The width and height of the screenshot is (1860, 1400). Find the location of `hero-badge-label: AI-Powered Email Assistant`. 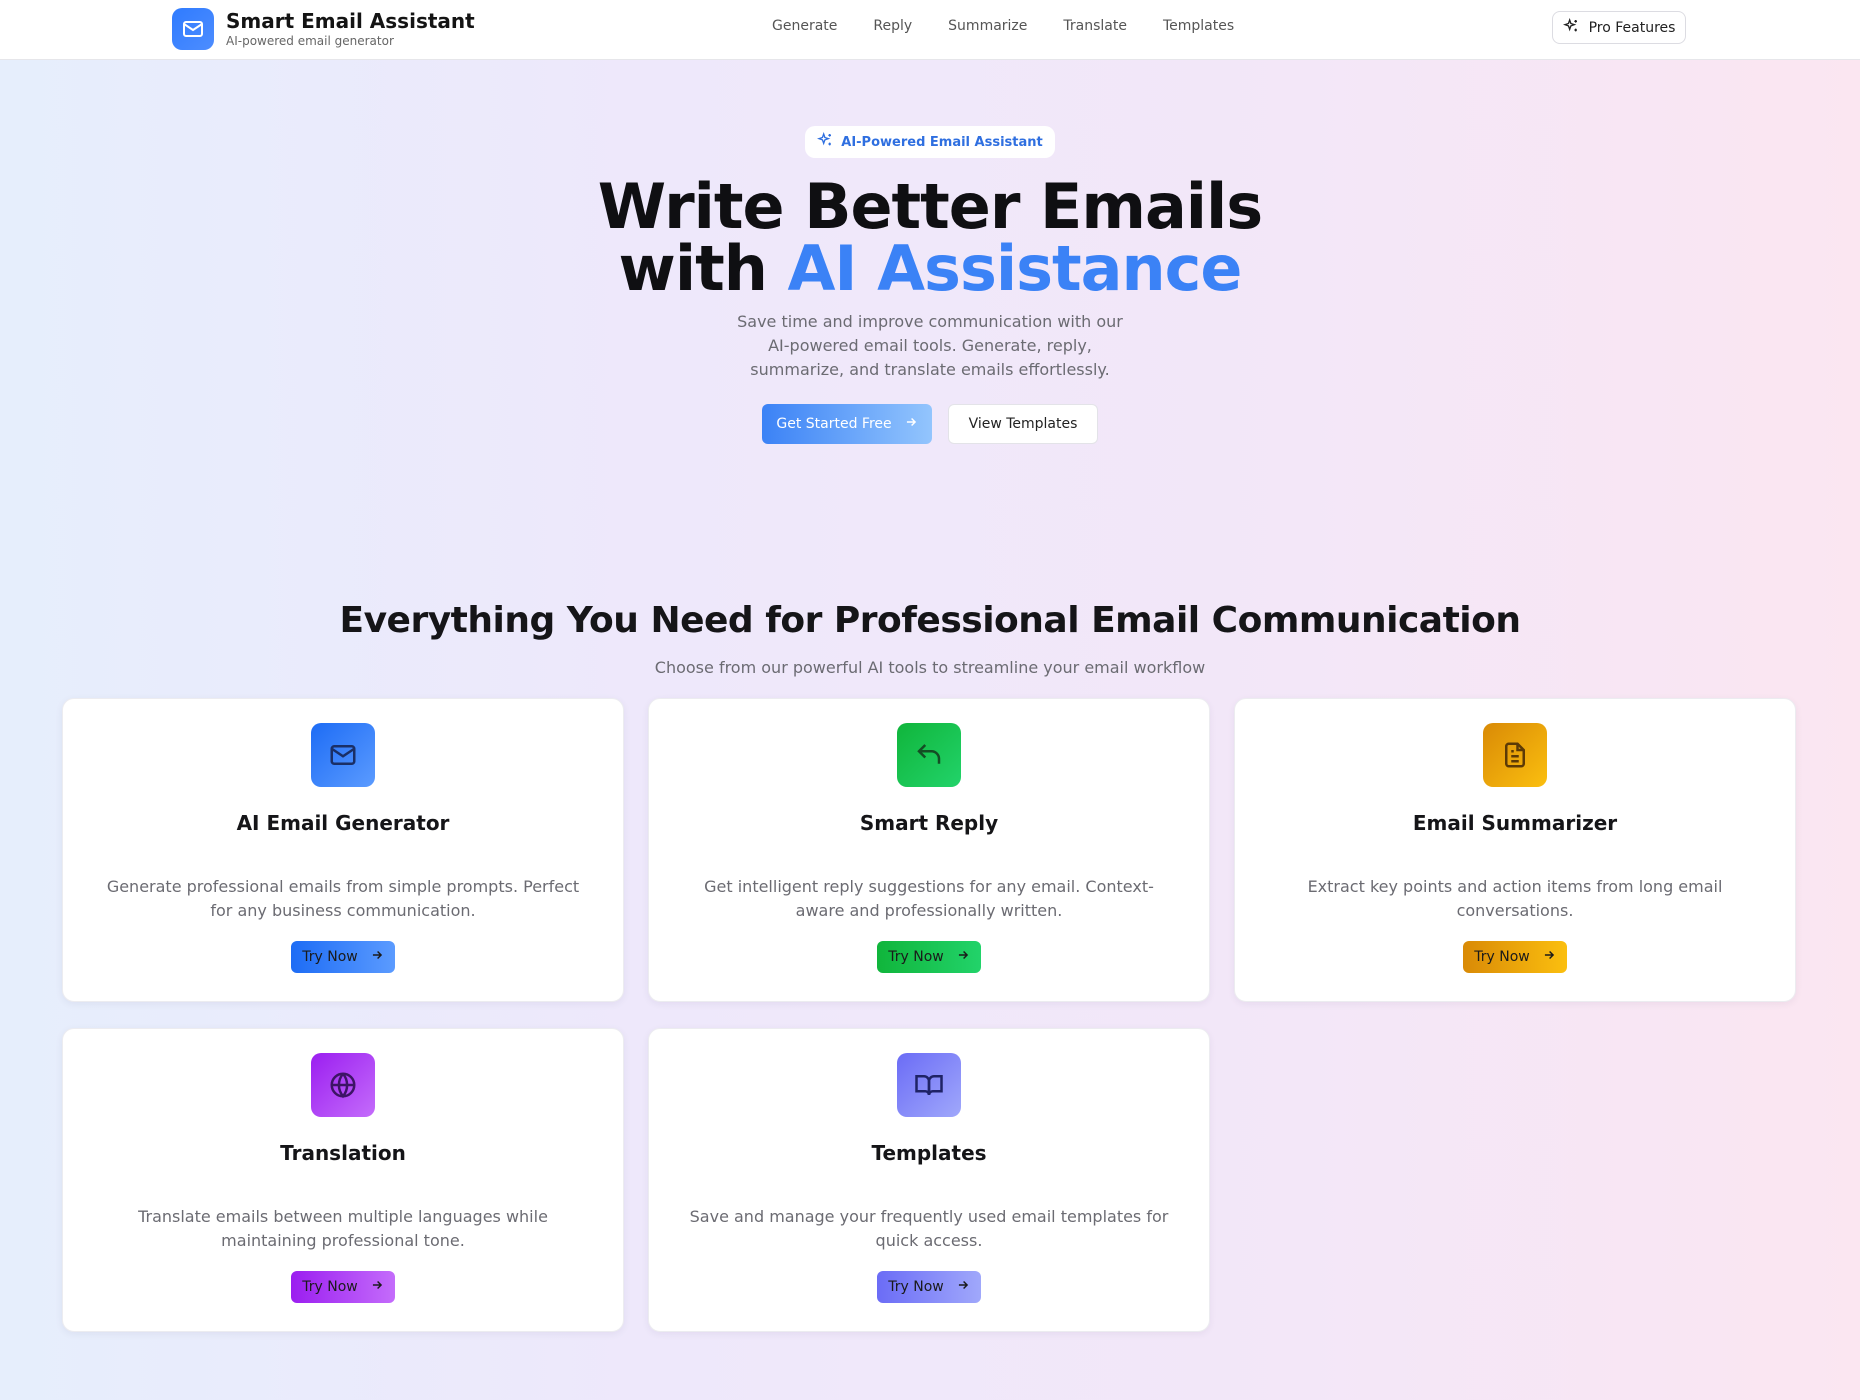

hero-badge-label: AI-Powered Email Assistant is located at coordinates (942, 142).